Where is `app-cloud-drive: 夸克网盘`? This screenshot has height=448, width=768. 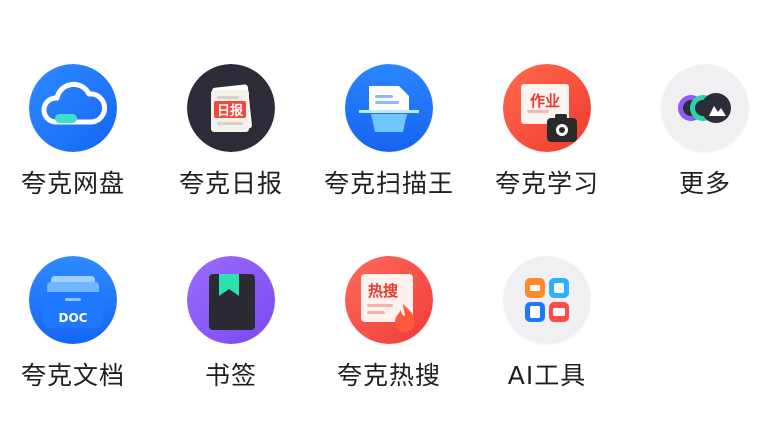
app-cloud-drive: 夸克网盘 is located at coordinates (74, 132).